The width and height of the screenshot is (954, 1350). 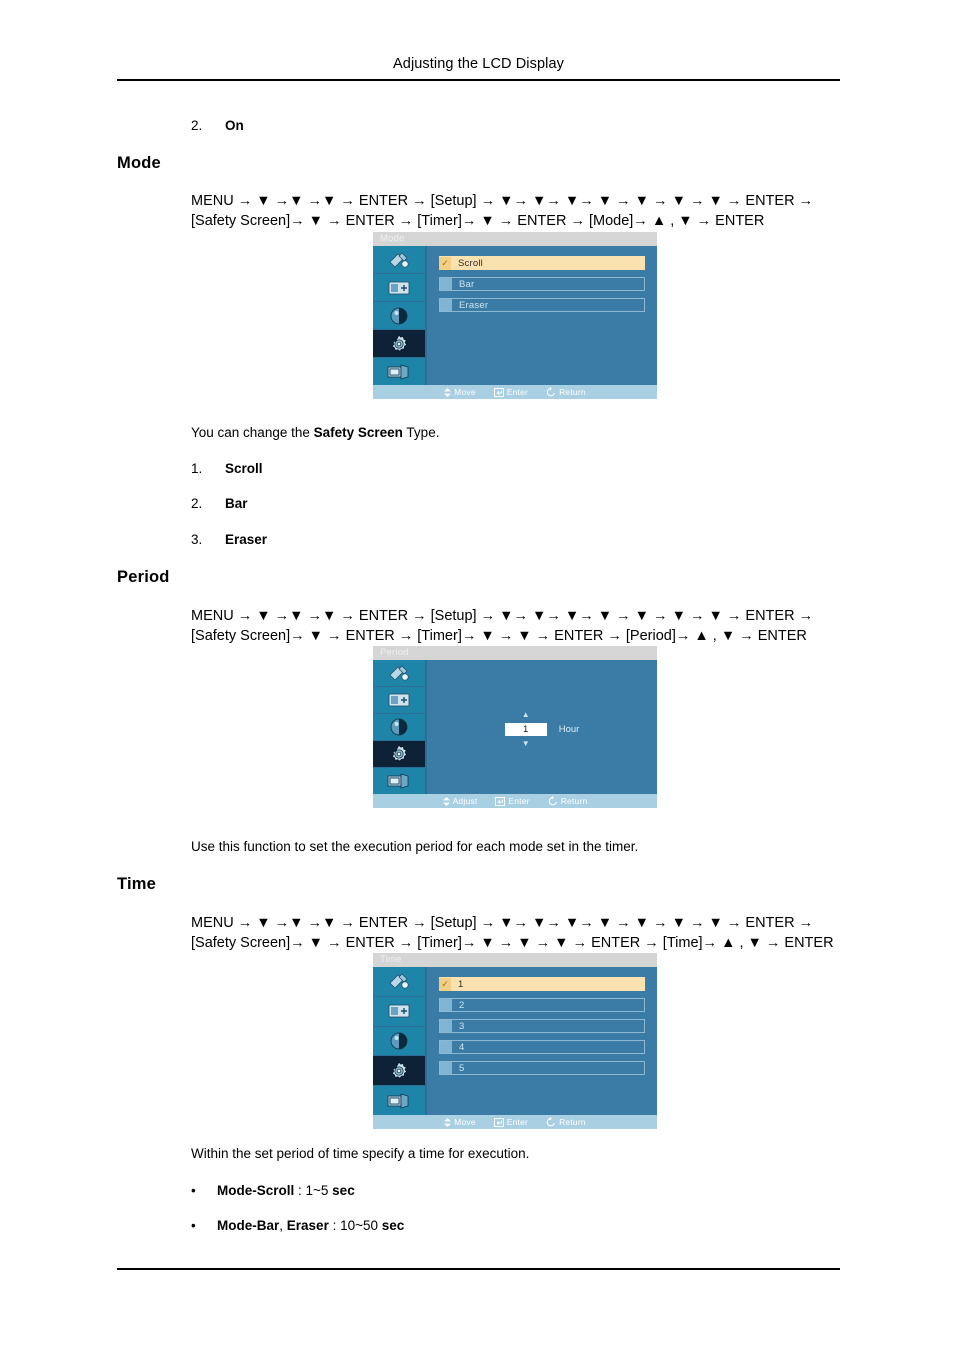 What do you see at coordinates (448, 392) in the screenshot?
I see `updown-arrows-icon` at bounding box center [448, 392].